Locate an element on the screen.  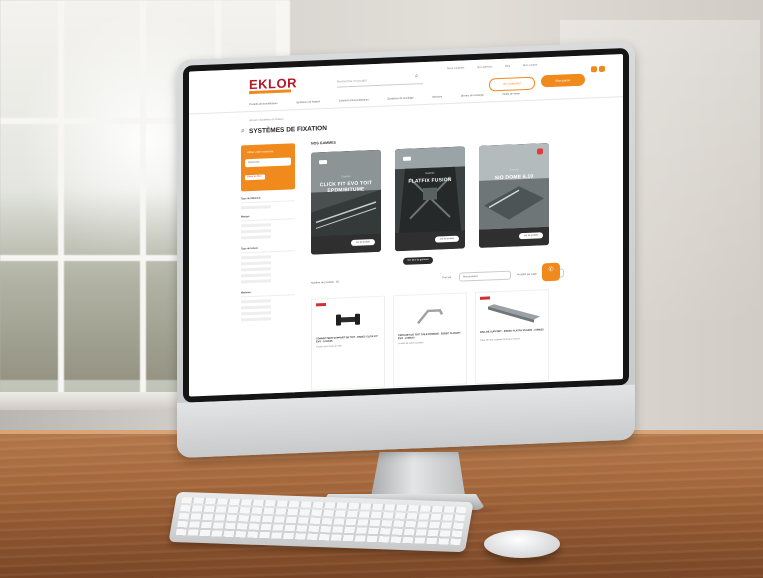
range-card-name: CLICK FIT EVO TOIT EPDM/BITUME is located at coordinates (346, 187).